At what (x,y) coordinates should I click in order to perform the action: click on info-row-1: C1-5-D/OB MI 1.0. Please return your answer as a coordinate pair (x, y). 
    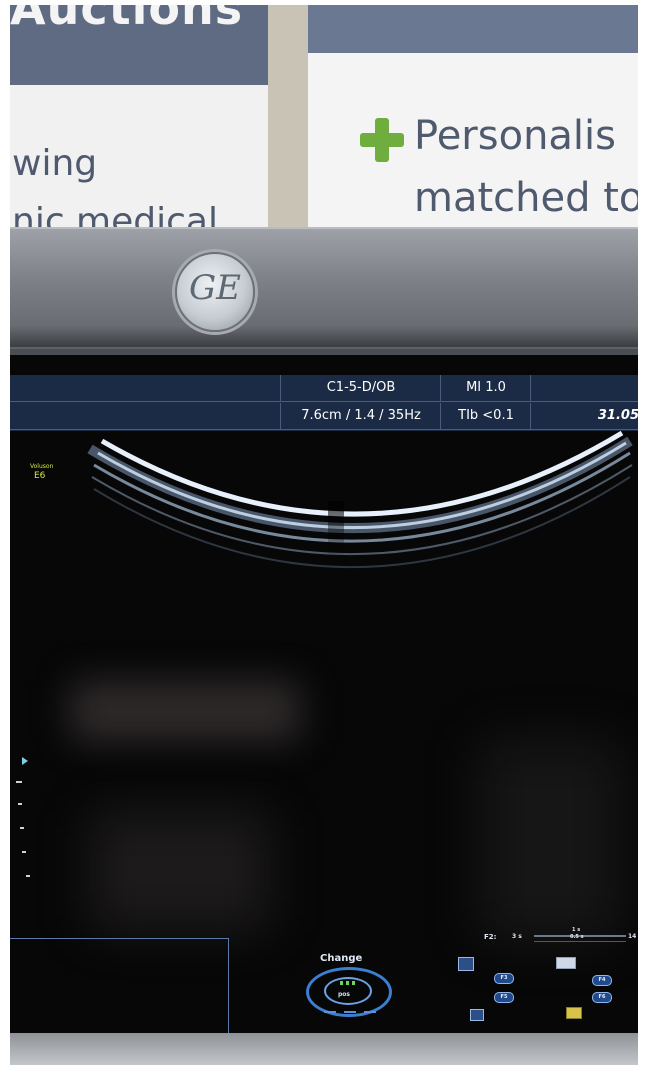
    Looking at the image, I should click on (324, 388).